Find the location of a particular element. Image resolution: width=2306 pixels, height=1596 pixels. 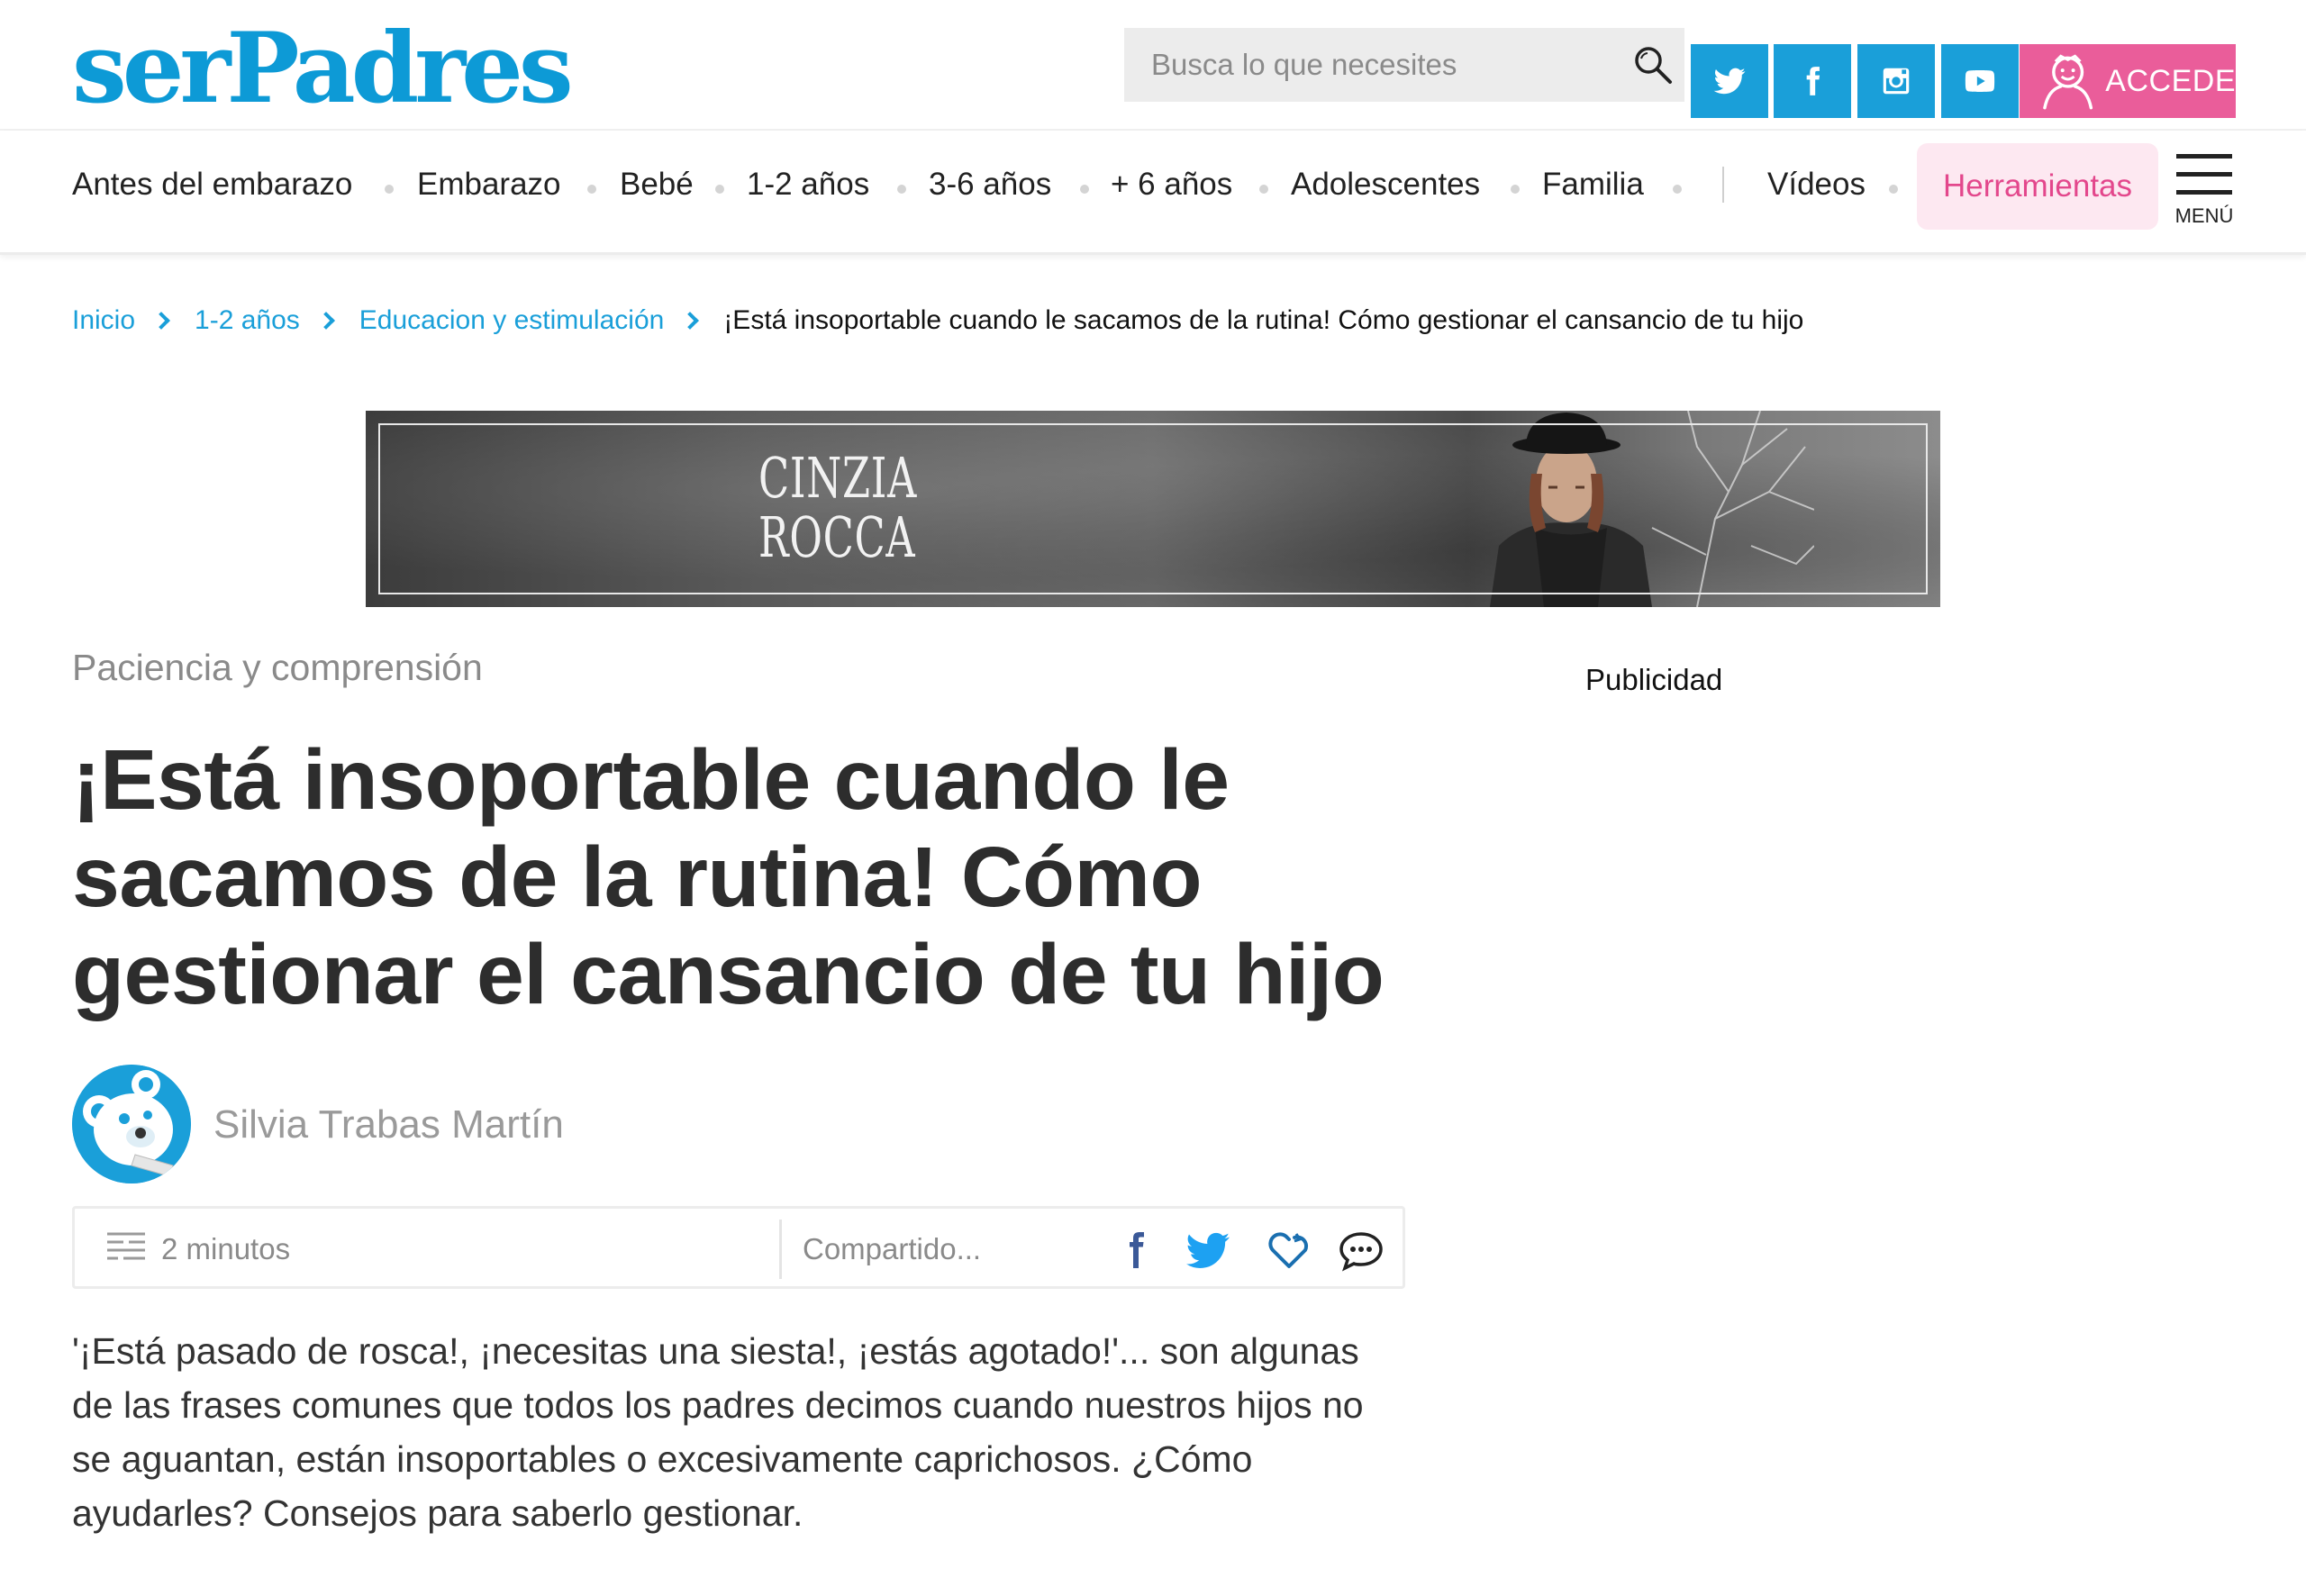

logo-text-ser: ser is located at coordinates (151, 68).